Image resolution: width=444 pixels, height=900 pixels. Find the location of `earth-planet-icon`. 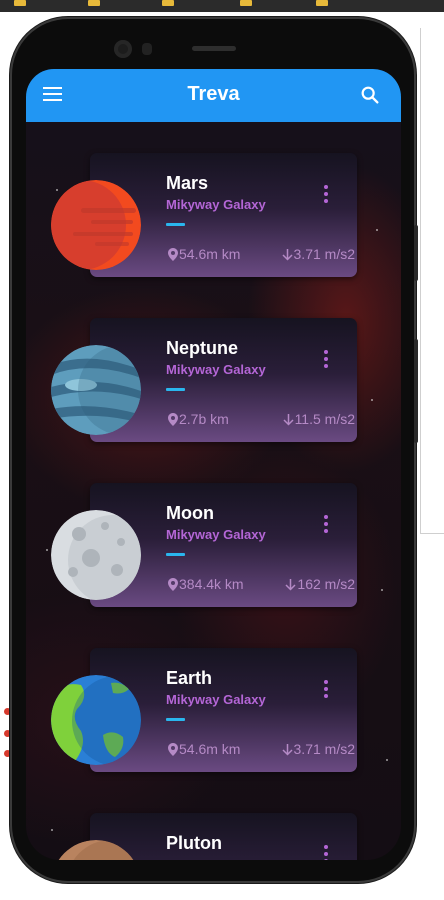

earth-planet-icon is located at coordinates (96, 720).